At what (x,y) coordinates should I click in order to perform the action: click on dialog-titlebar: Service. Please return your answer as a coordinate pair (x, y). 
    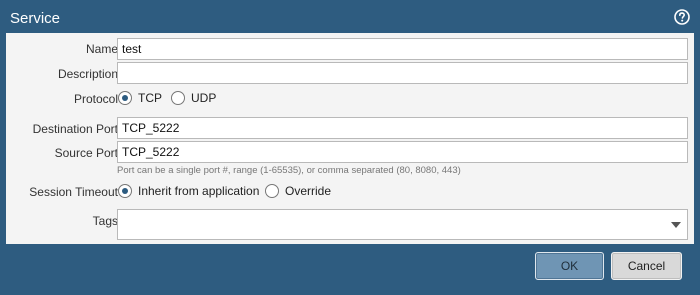
    Looking at the image, I should click on (350, 17).